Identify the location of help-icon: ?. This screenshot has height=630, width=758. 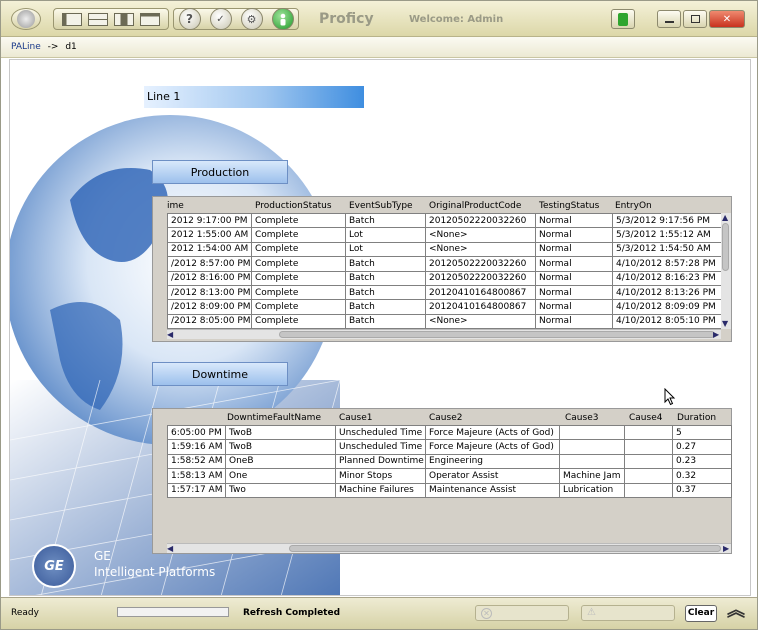
(189, 19).